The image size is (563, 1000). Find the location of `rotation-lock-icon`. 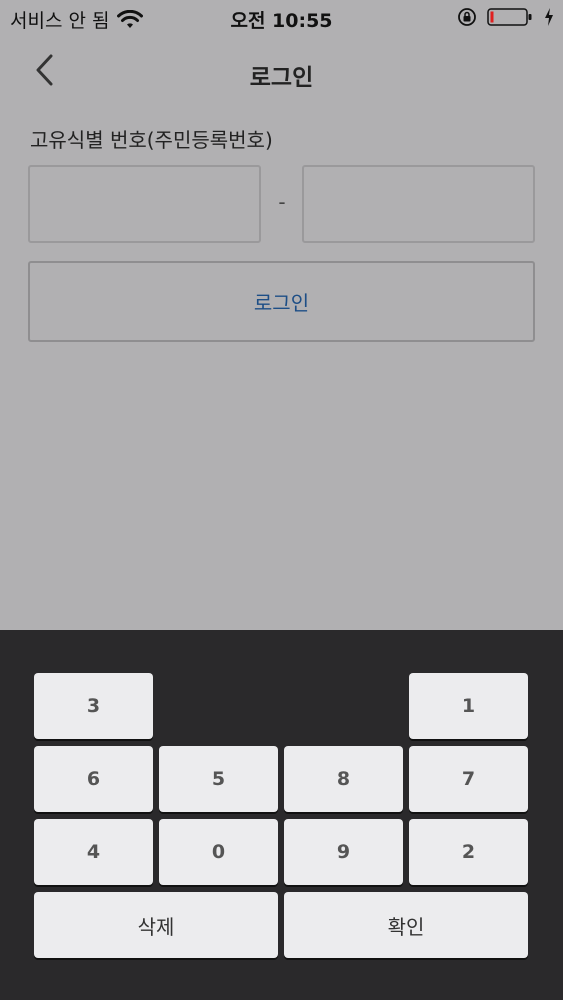

rotation-lock-icon is located at coordinates (467, 17).